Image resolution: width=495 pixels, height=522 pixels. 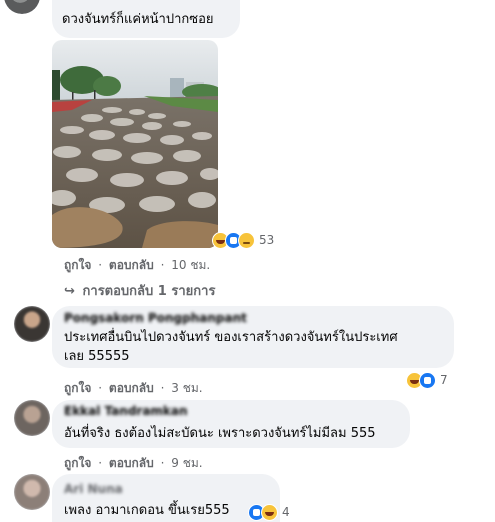 I want to click on comment-text: เพลง อามาเกดอน ขึ้นเรย555, so click(x=147, y=510).